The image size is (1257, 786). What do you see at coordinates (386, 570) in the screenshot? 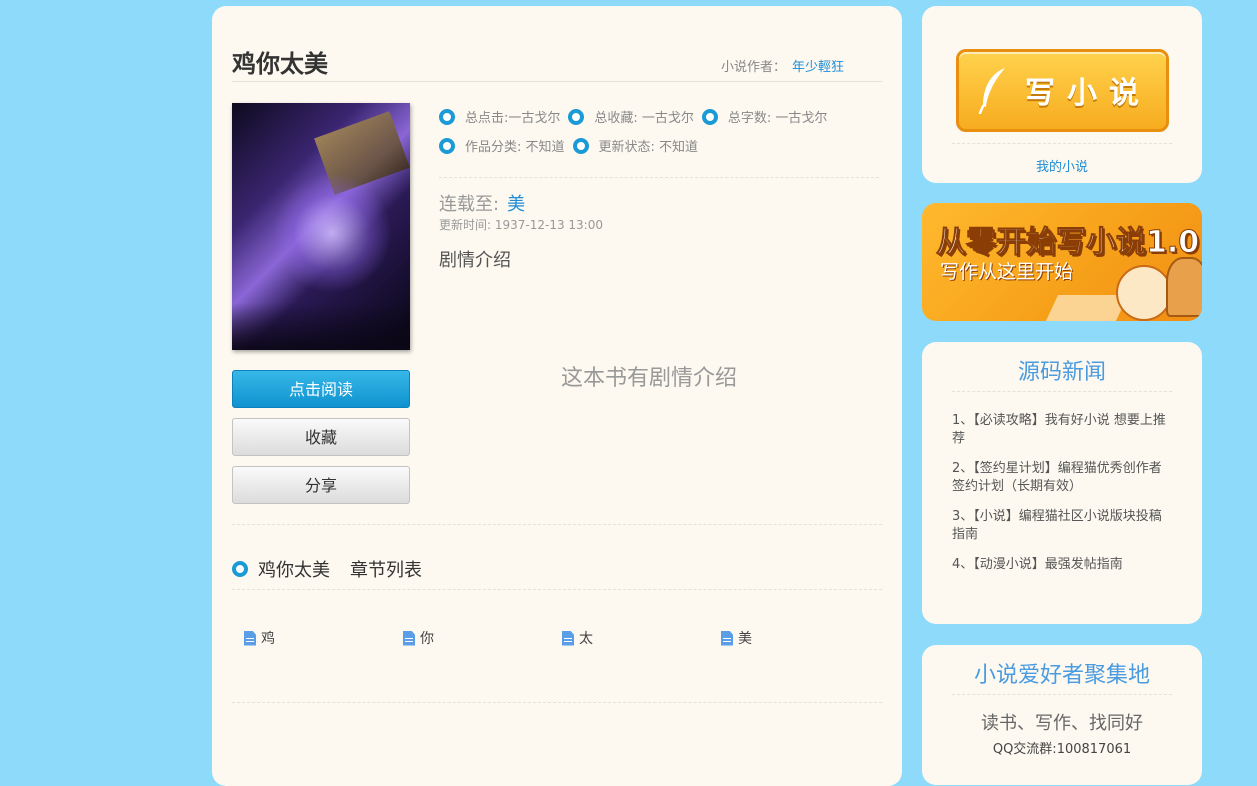
I see `chapter-list-label: 章节列表` at bounding box center [386, 570].